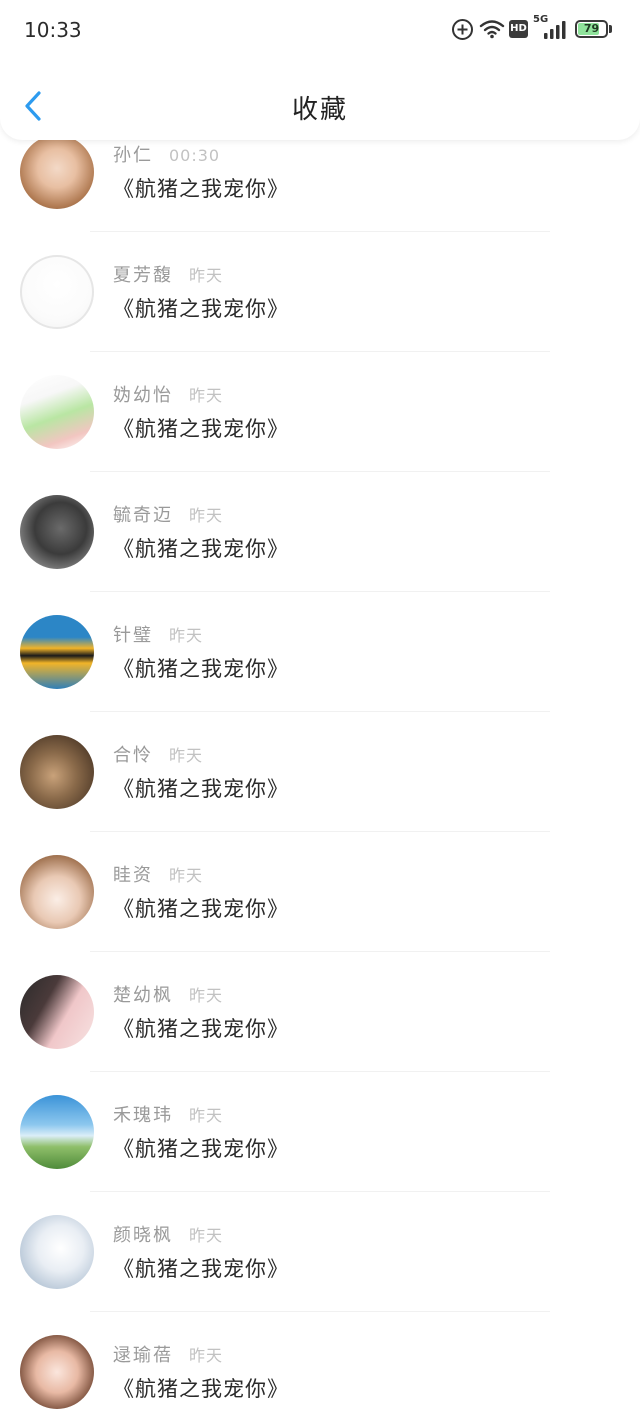 This screenshot has height=1422, width=640. Describe the element at coordinates (320, 292) in the screenshot. I see `list-item: 夏芳馥 昨天《航猪之我宠你》` at that location.